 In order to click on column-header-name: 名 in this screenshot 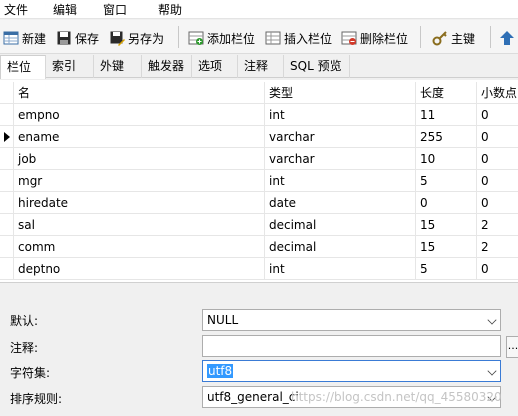, I will do `click(139, 93)`.